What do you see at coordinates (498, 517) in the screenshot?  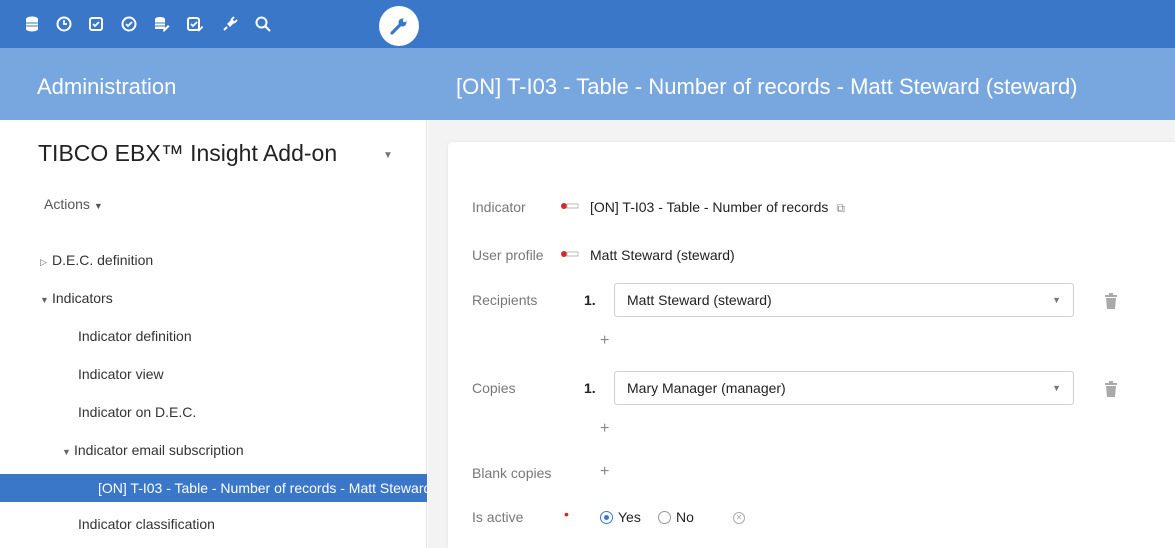 I see `is-active-label: Is active` at bounding box center [498, 517].